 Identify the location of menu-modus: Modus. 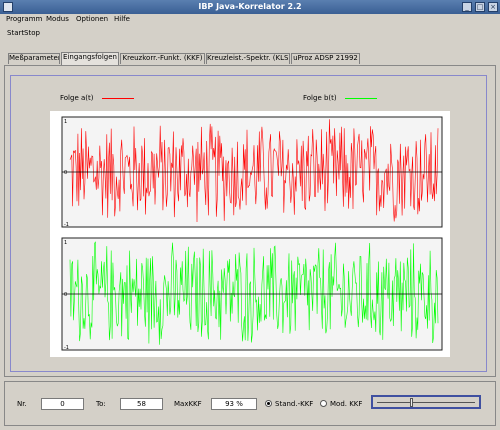
(57, 19).